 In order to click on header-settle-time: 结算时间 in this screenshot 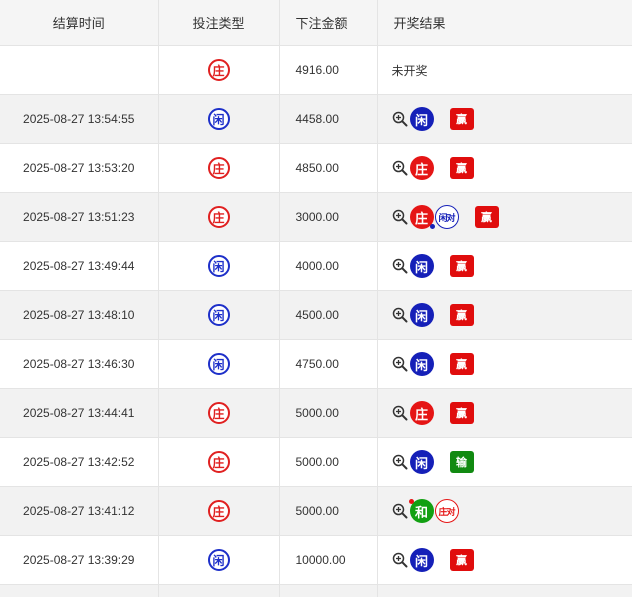, I will do `click(79, 23)`.